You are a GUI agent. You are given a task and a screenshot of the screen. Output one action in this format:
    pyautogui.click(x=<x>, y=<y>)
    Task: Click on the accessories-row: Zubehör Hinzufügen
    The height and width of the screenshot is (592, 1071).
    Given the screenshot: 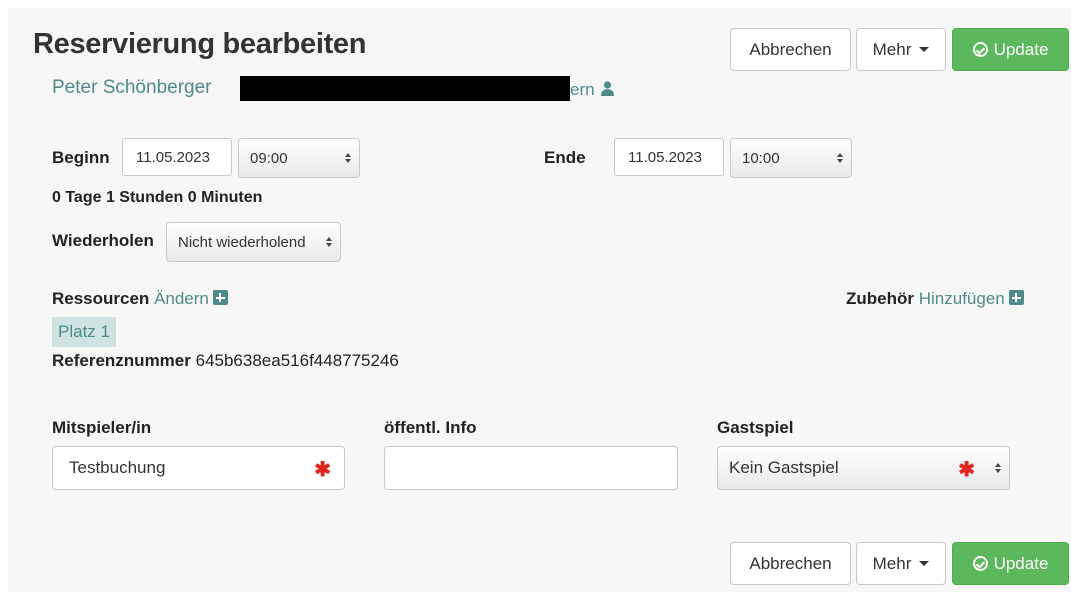 What is the action you would take?
    pyautogui.click(x=935, y=299)
    